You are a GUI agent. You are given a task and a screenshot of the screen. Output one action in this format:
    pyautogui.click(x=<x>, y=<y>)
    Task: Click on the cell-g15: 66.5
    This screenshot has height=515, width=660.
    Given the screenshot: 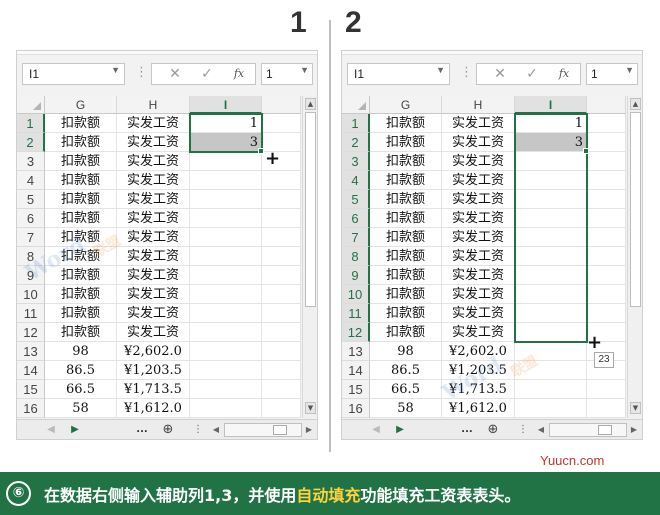 What is the action you would take?
    pyautogui.click(x=81, y=389)
    